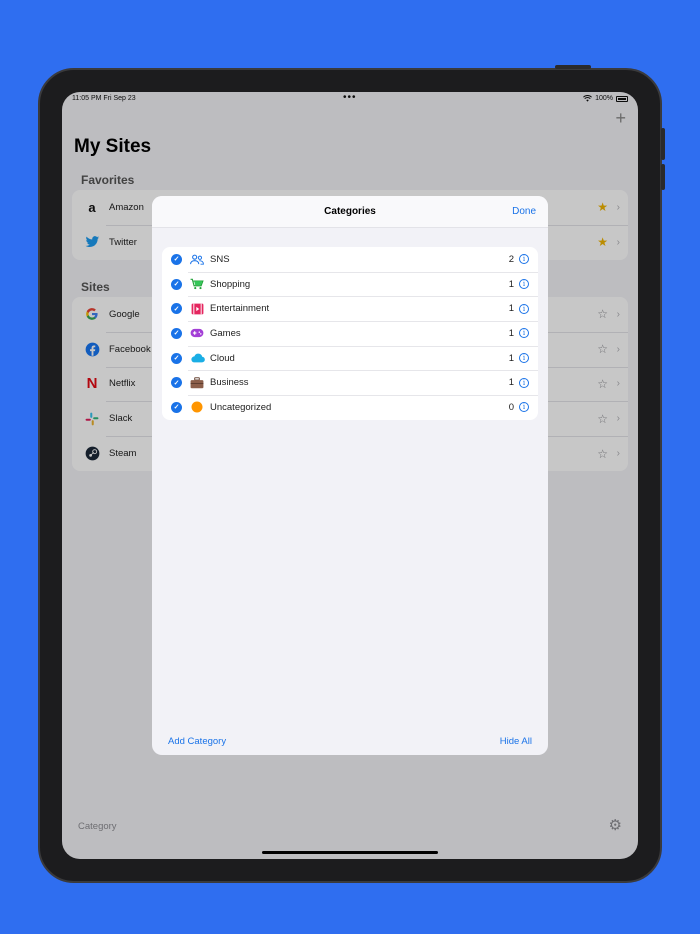 This screenshot has width=700, height=934. I want to click on cart-icon, so click(197, 284).